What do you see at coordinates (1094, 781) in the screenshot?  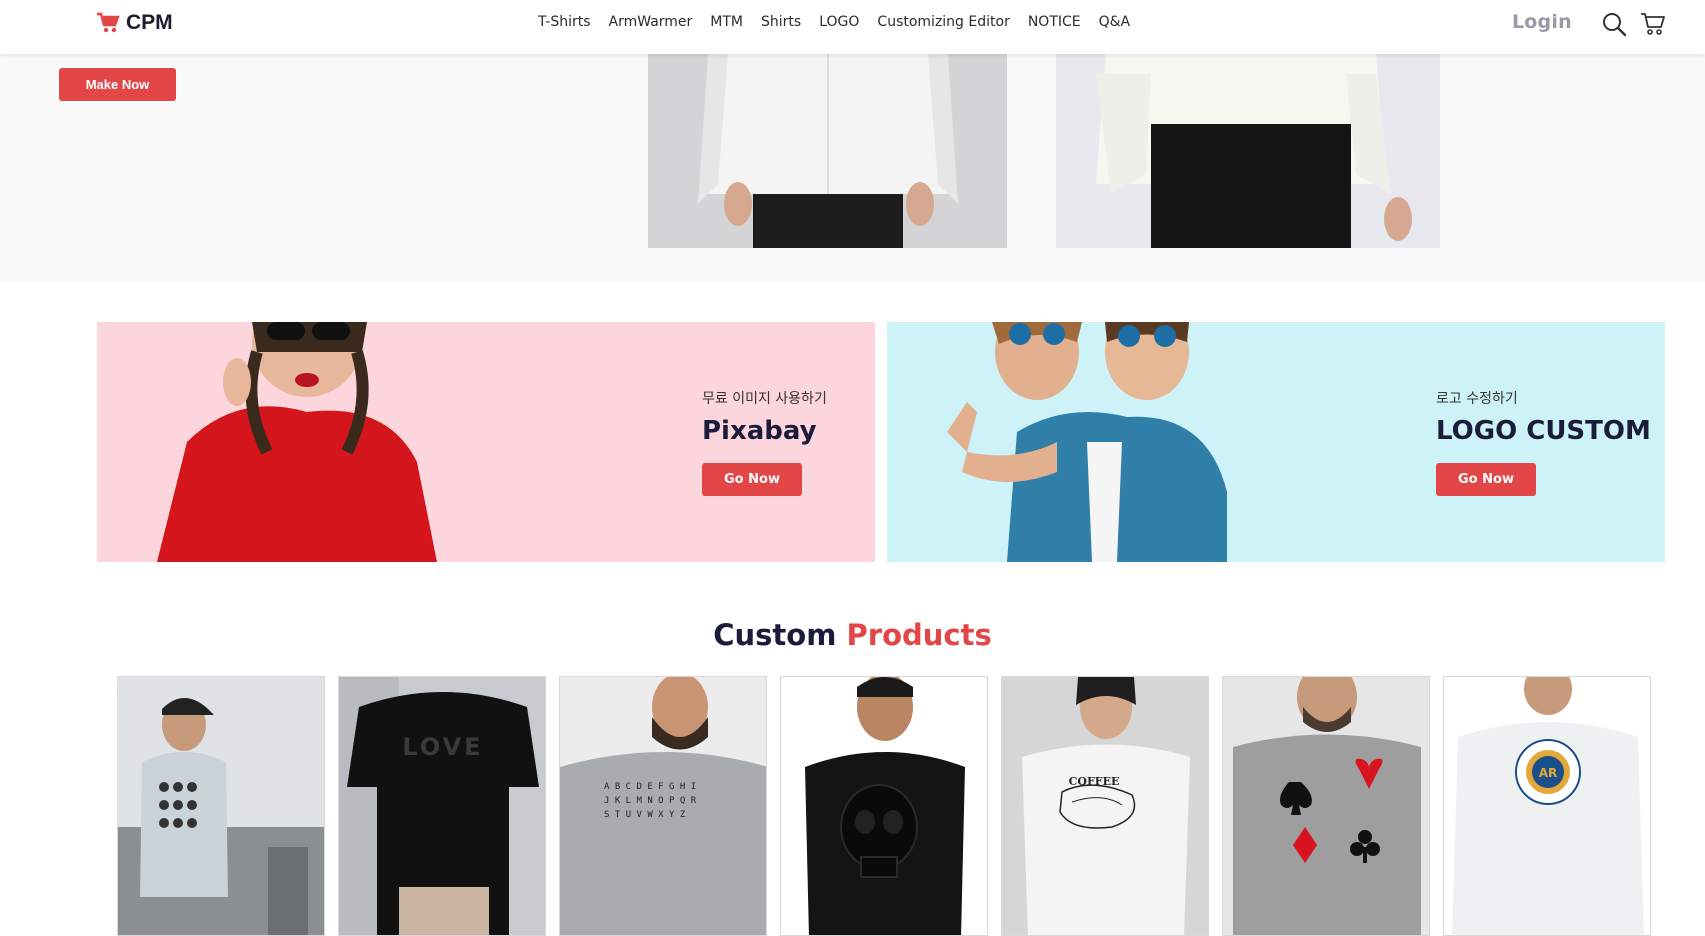 I see `svg-text: COFFEE` at bounding box center [1094, 781].